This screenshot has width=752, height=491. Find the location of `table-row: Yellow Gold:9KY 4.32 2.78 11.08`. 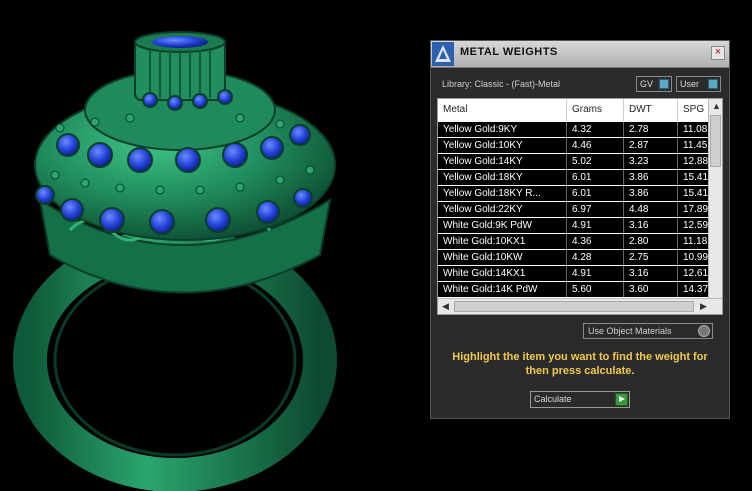

table-row: Yellow Gold:9KY 4.32 2.78 11.08 is located at coordinates (576, 129).